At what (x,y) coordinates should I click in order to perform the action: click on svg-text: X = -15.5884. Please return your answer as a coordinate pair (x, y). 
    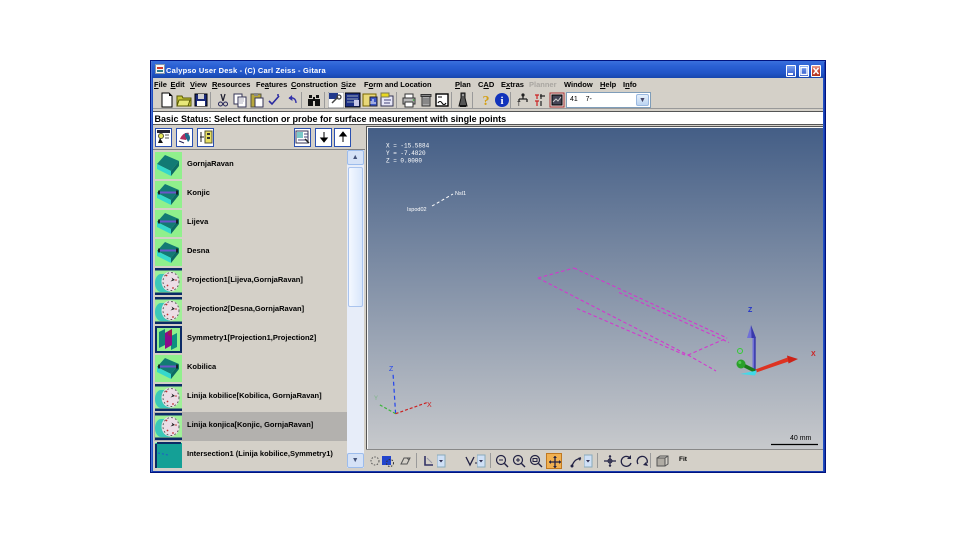
    Looking at the image, I should click on (408, 146).